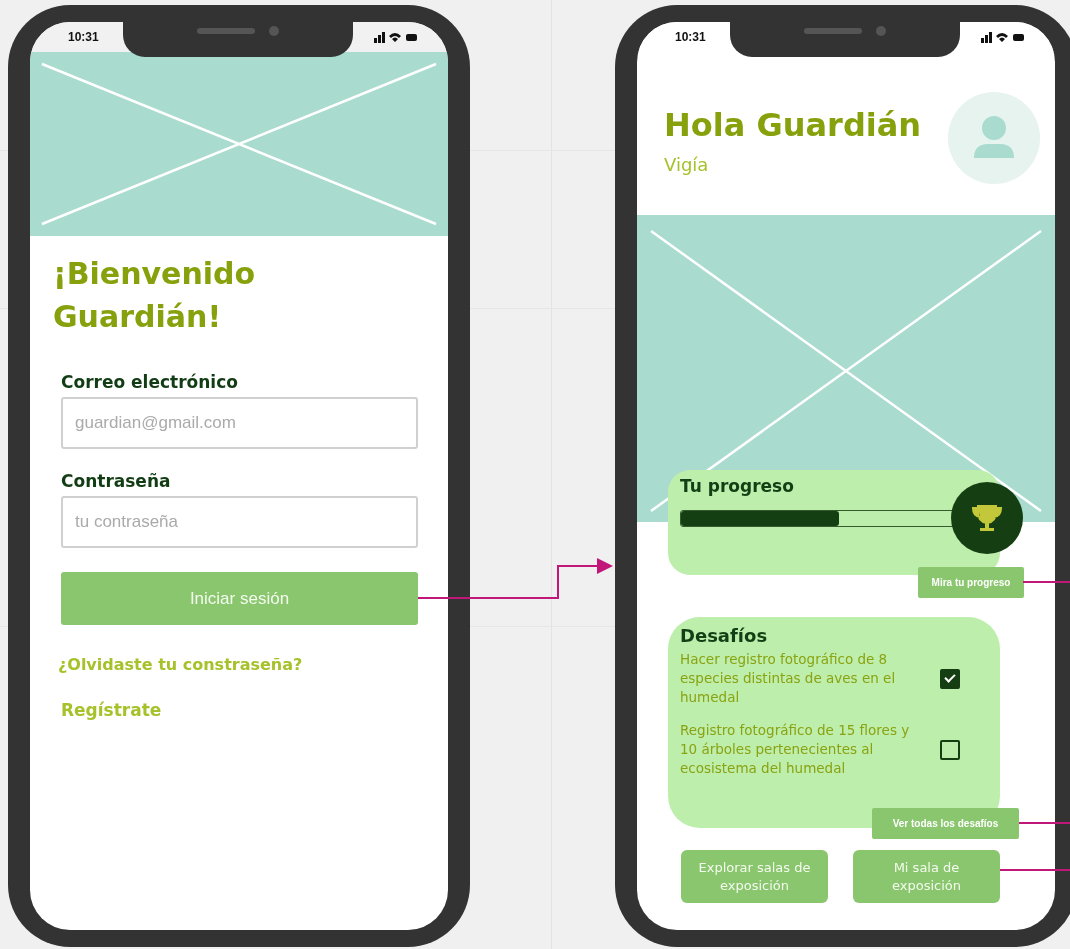 The image size is (1070, 949). Describe the element at coordinates (945, 823) in the screenshot. I see `challenges-button: Ver todas los desafíos` at that location.